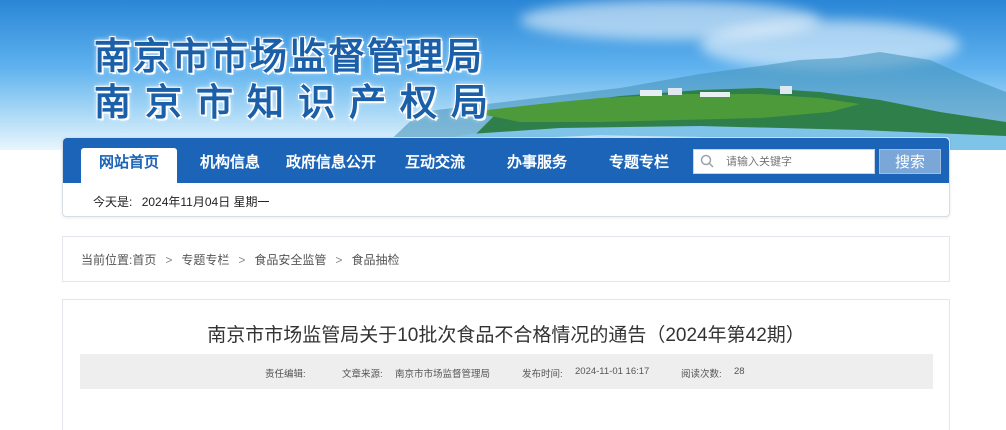 The width and height of the screenshot is (1006, 430). What do you see at coordinates (331, 165) in the screenshot?
I see `nav-item-gov-info: 政府信息公开` at bounding box center [331, 165].